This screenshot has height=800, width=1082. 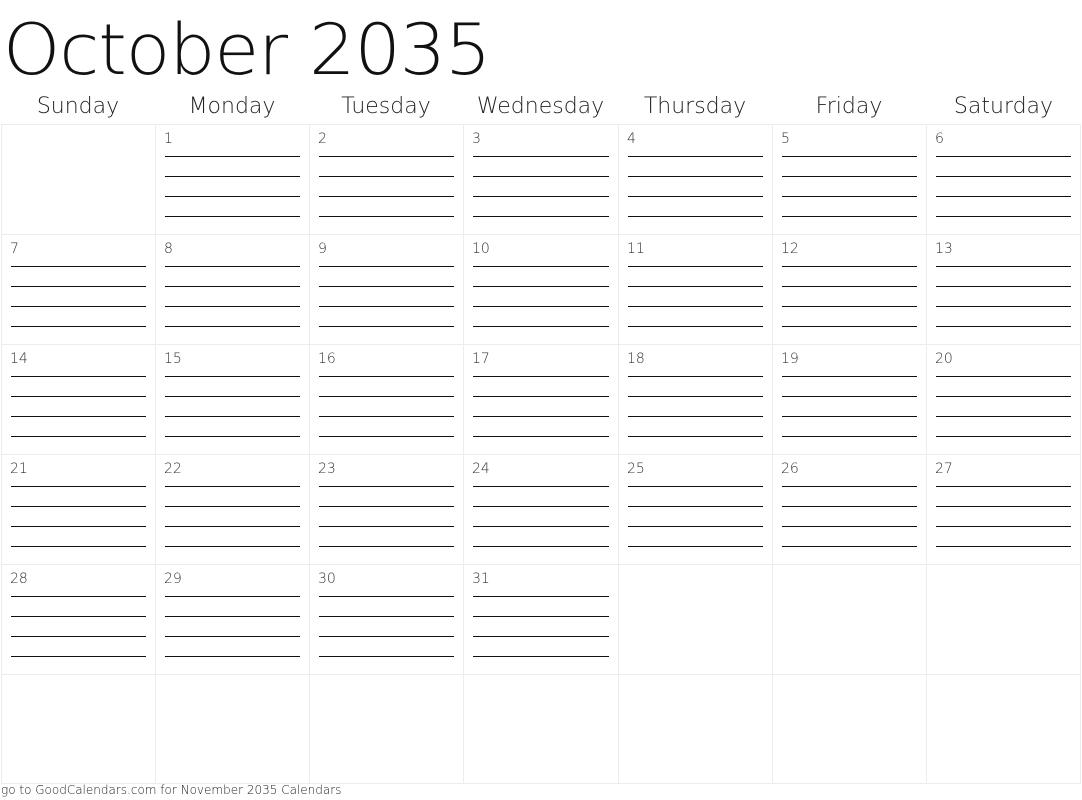 I want to click on day-cell-12: 12, so click(x=849, y=289).